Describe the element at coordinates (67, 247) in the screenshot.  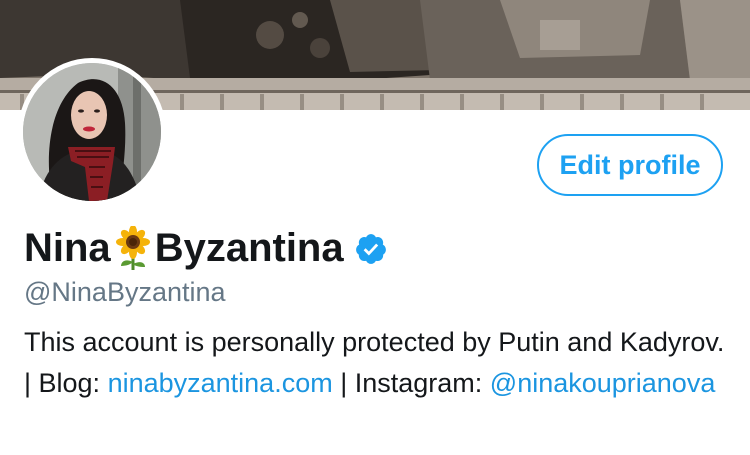
I see `name-first: Nina` at that location.